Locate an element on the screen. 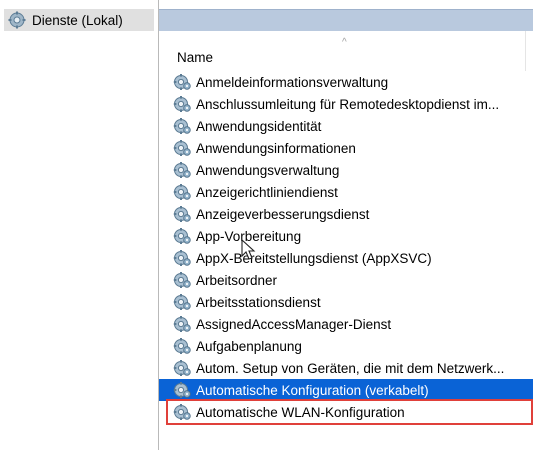 The image size is (533, 450). service-row: AppX-Bereitstellungsdienst (AppXSVC) is located at coordinates (346, 258).